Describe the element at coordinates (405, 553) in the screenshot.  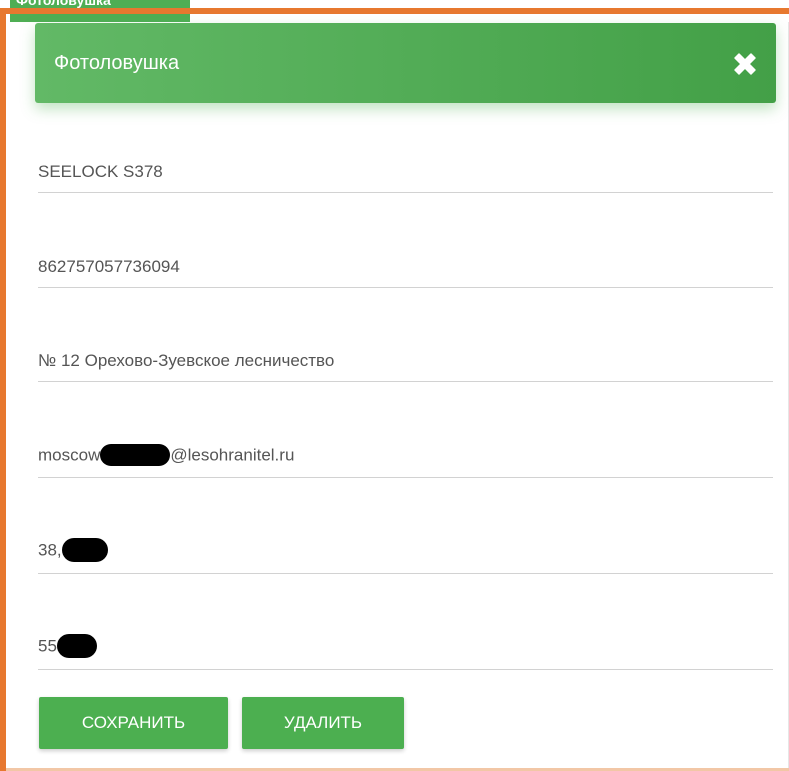
I see `latitude-field: 38,` at that location.